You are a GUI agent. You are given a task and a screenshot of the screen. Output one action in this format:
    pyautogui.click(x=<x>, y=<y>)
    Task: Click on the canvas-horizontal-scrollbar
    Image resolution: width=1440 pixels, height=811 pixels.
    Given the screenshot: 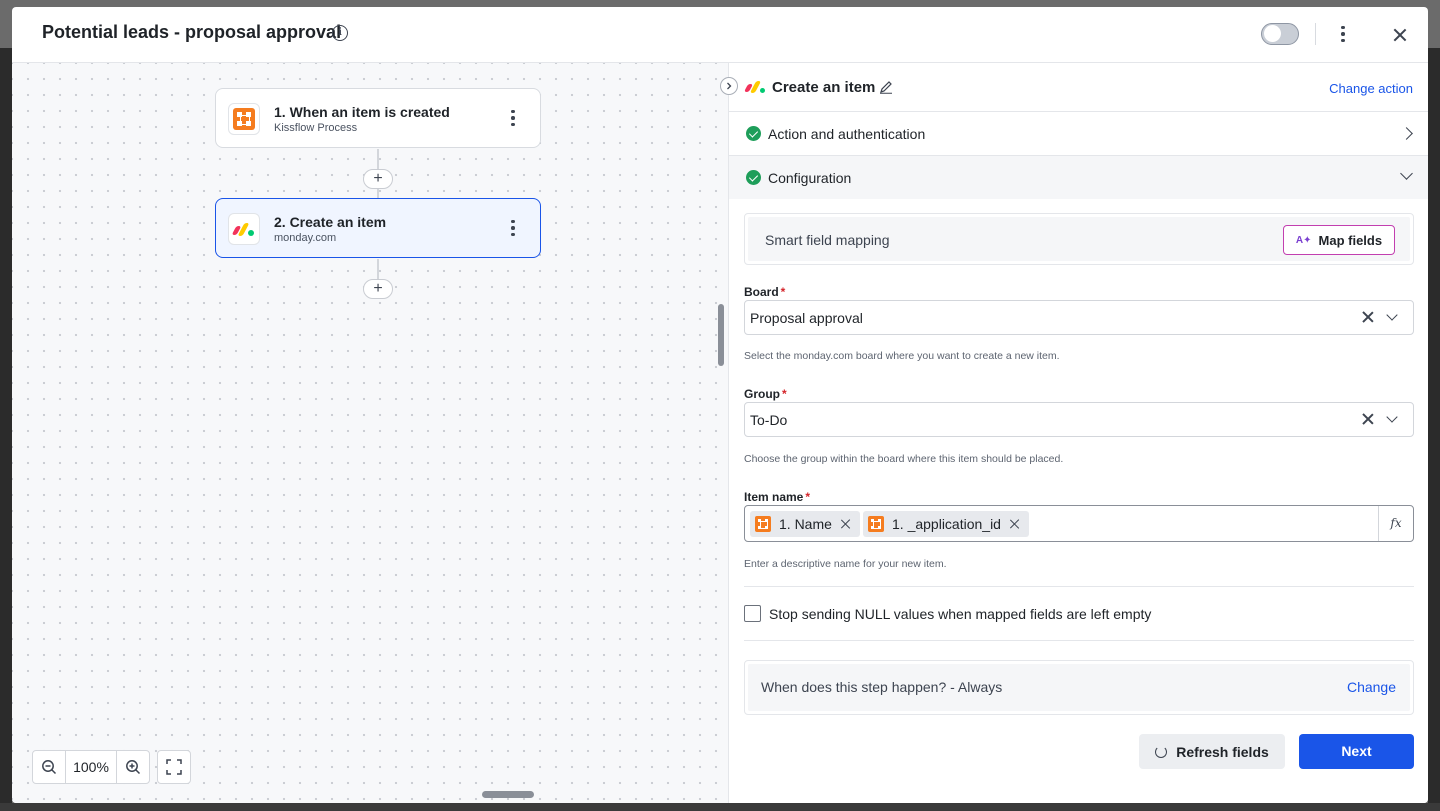 What is the action you would take?
    pyautogui.click(x=508, y=794)
    